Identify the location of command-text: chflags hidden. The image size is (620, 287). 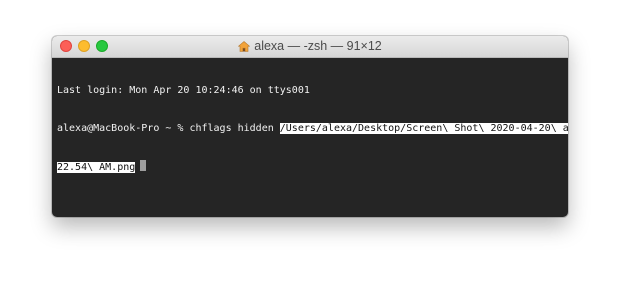
(234, 128).